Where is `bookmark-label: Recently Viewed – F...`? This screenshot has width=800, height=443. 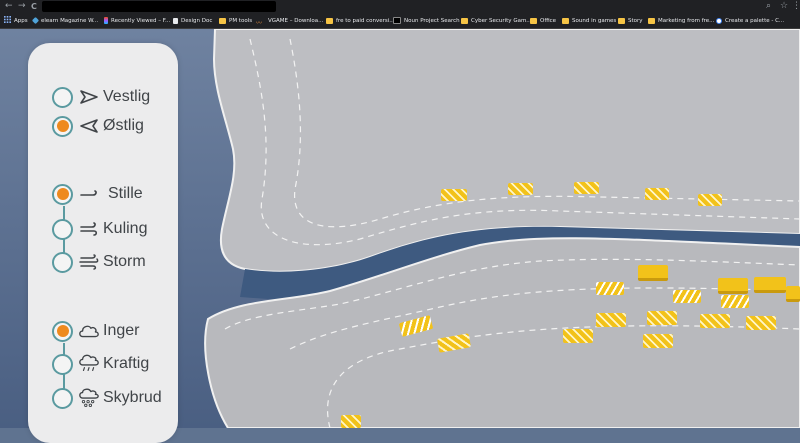
bookmark-label: Recently Viewed – F... is located at coordinates (141, 20).